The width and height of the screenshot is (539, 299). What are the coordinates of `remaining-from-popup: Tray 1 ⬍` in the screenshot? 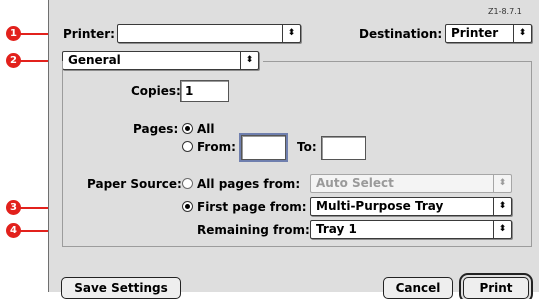 It's located at (411, 229).